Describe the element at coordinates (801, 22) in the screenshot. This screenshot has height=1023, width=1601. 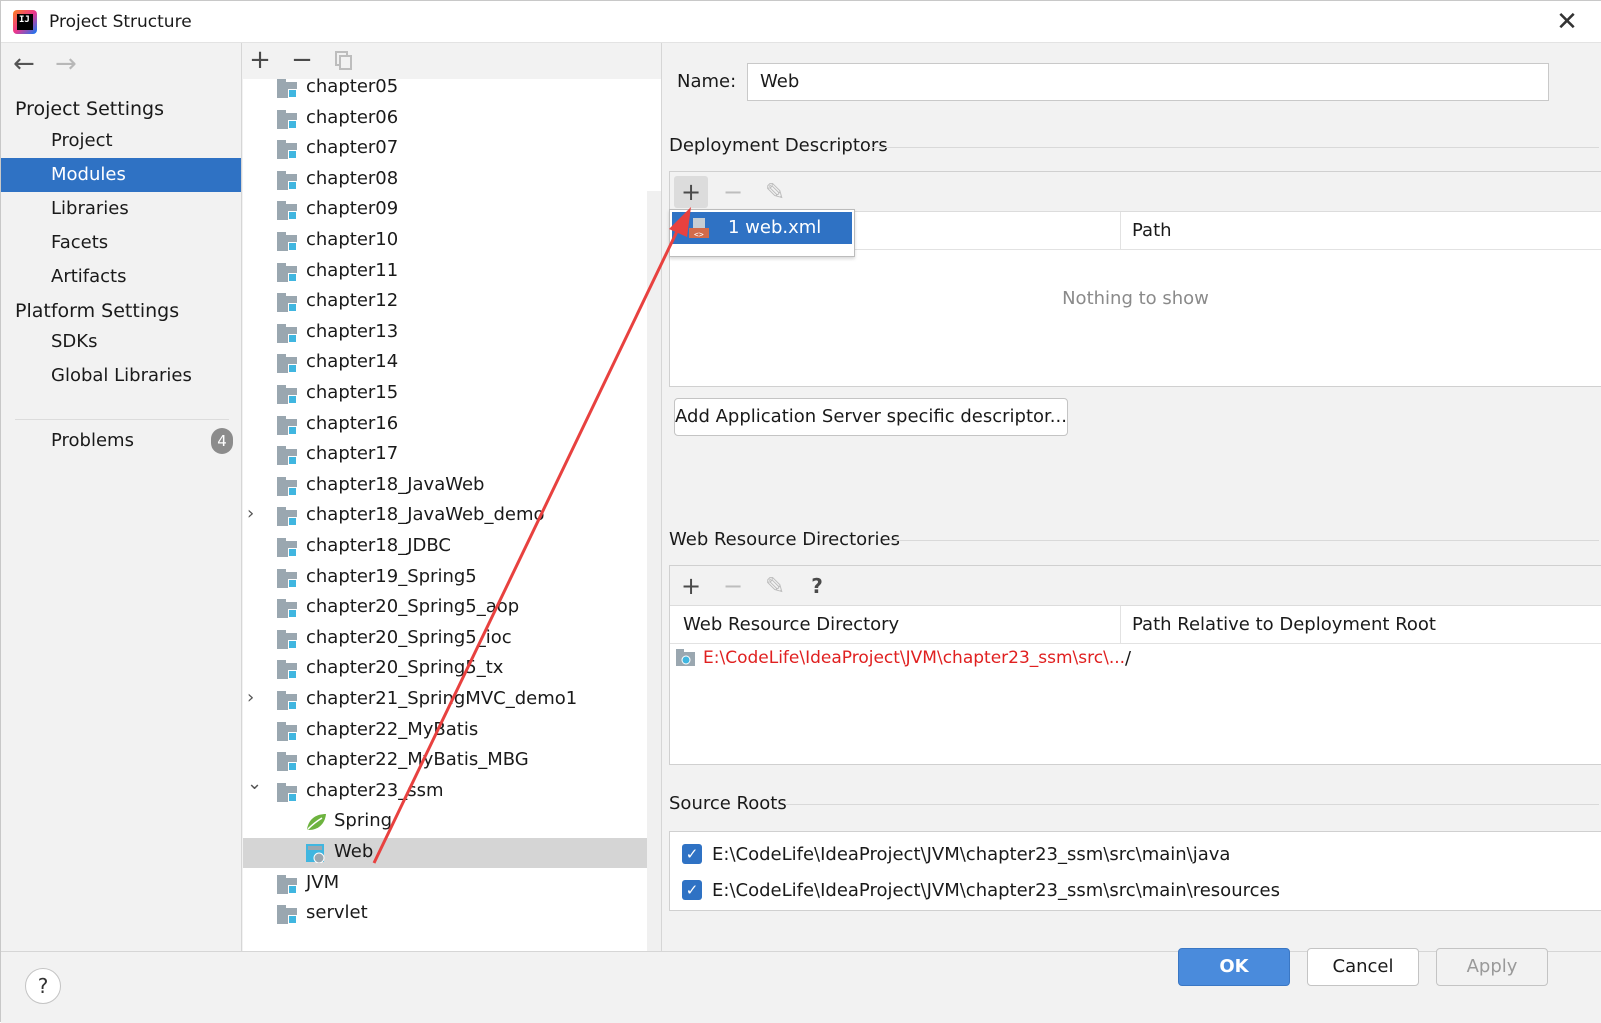
I see `title-bar: IJ Project Structure ✕` at that location.